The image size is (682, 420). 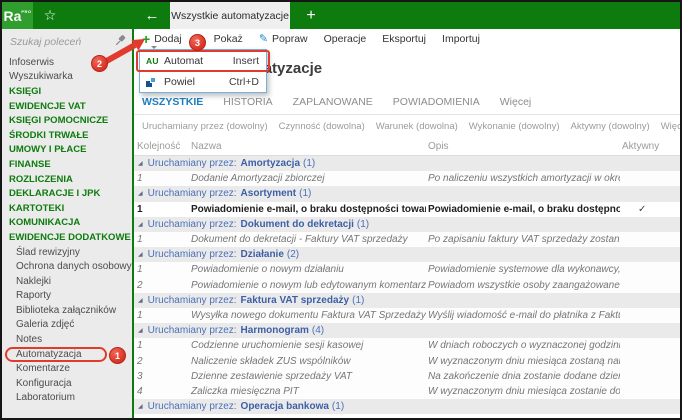 What do you see at coordinates (146, 39) in the screenshot?
I see `plus-icon: +` at bounding box center [146, 39].